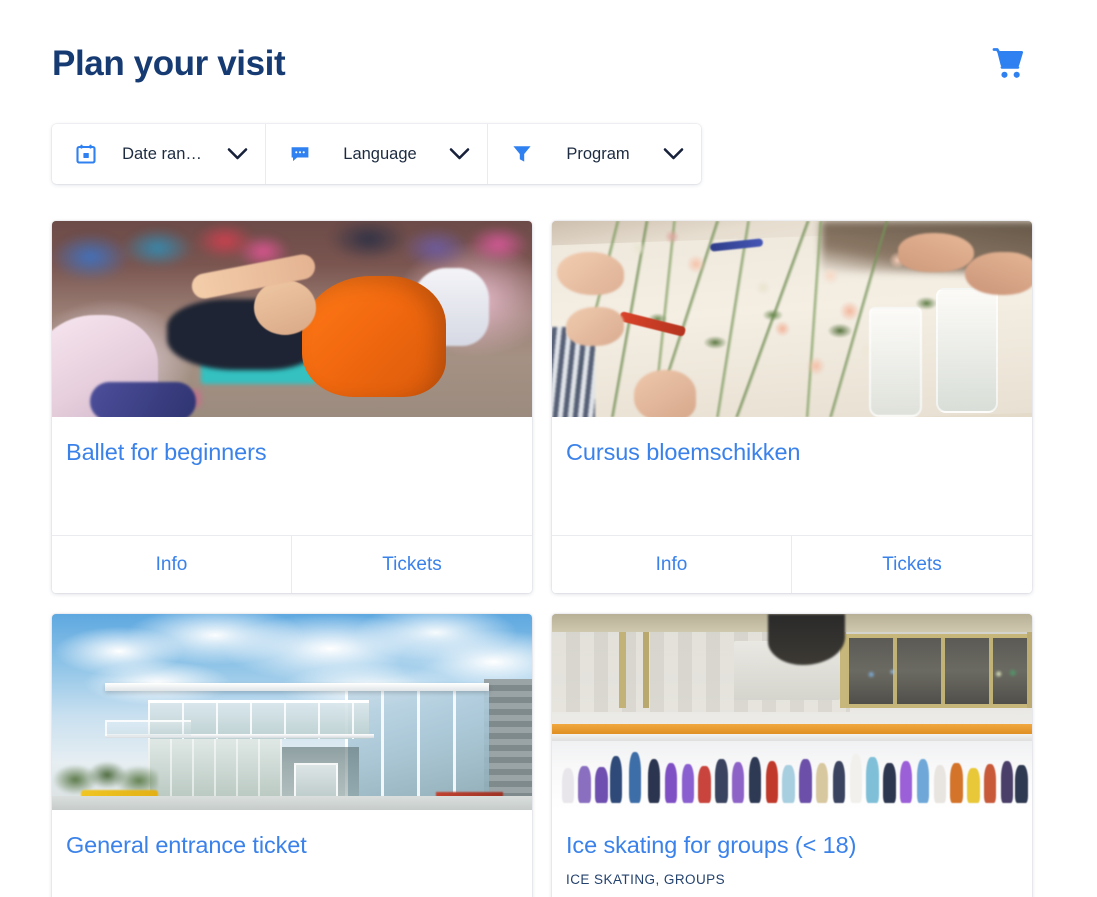 The image size is (1097, 897). What do you see at coordinates (300, 154) in the screenshot?
I see `speech-bubble-icon` at bounding box center [300, 154].